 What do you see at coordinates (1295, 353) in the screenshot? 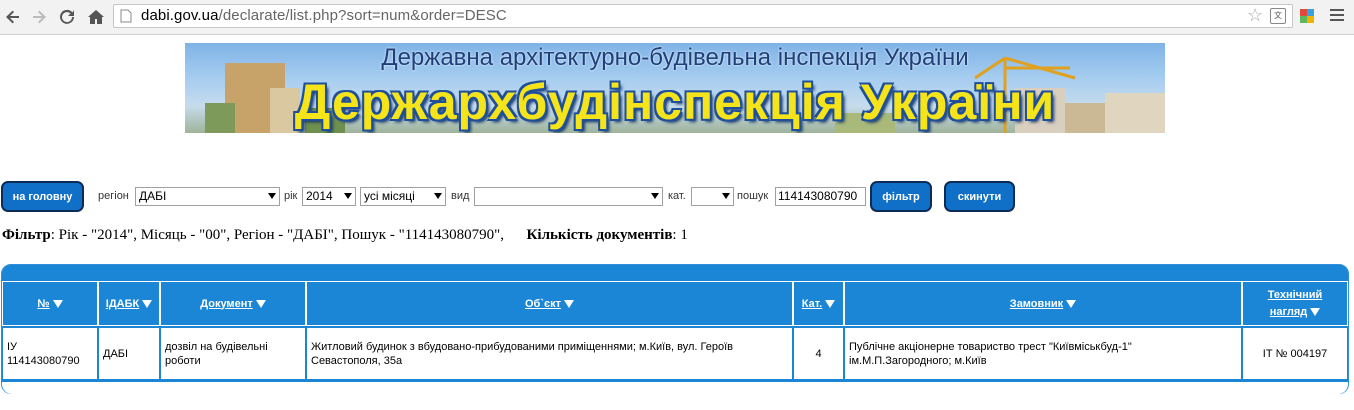
I see `table-cell-tech: ІТ № 004197` at bounding box center [1295, 353].